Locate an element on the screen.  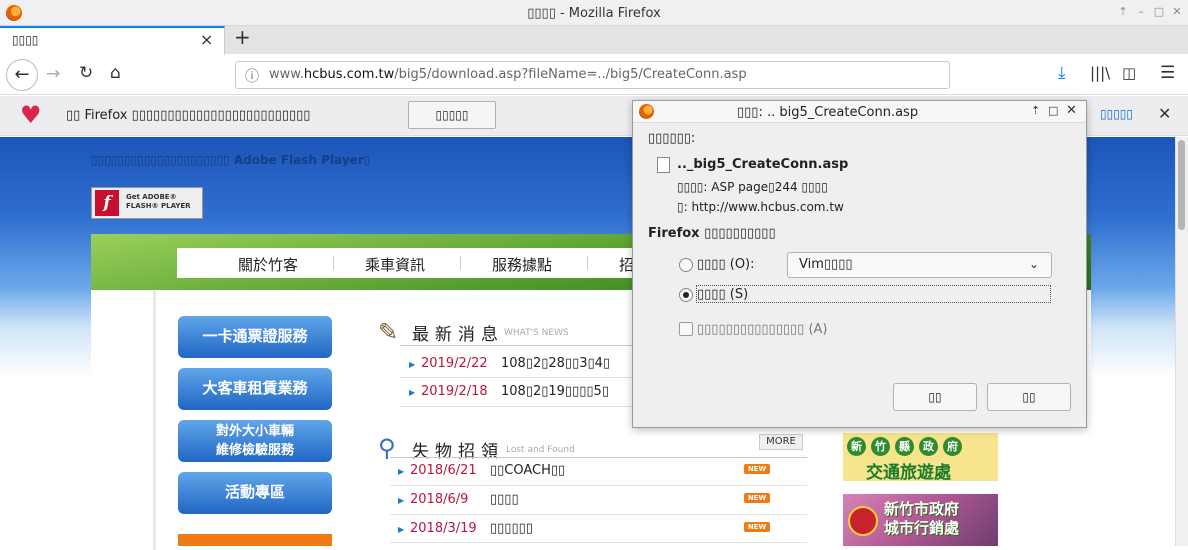
window-keep-above-icon: ⇡ is located at coordinates (1123, 12).